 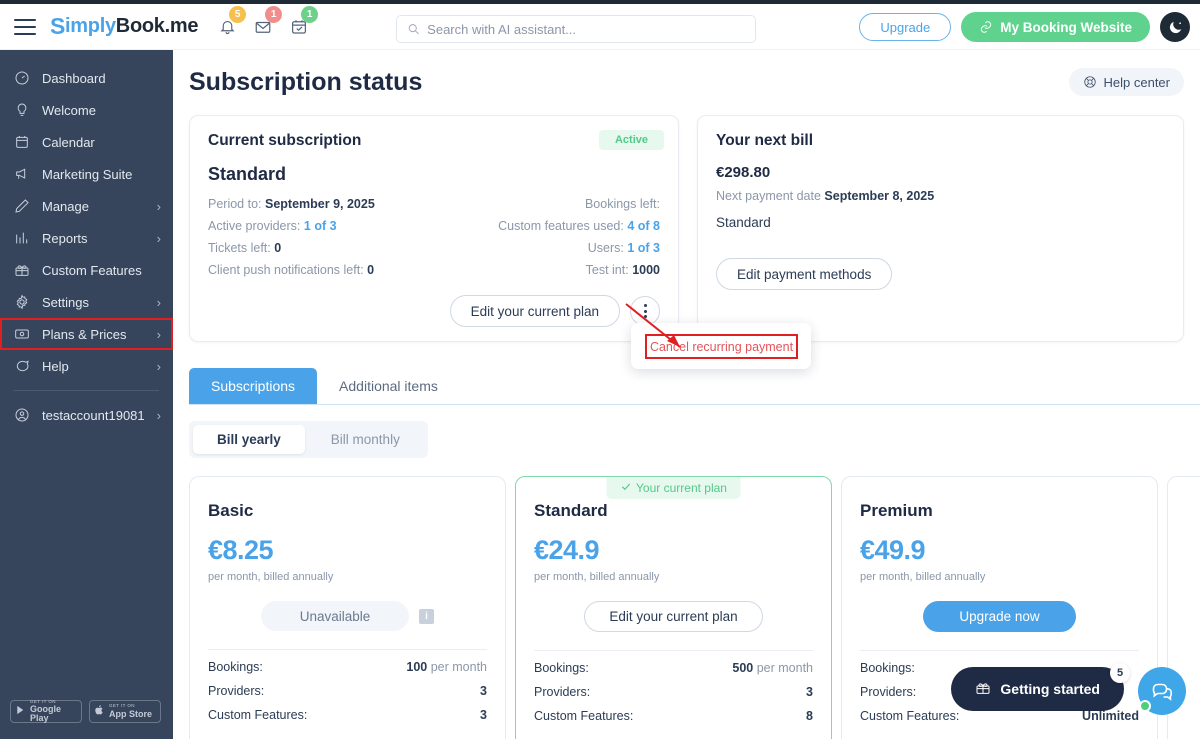 I want to click on sidebar-label: Marketing Suite, so click(x=87, y=174).